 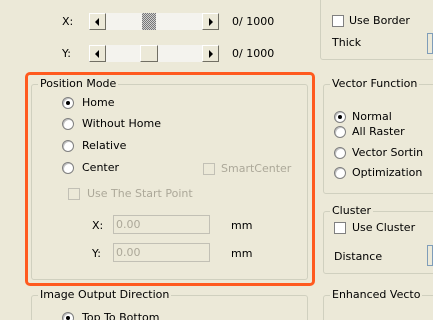 What do you see at coordinates (161, 224) in the screenshot?
I see `start-x-field: 0.00` at bounding box center [161, 224].